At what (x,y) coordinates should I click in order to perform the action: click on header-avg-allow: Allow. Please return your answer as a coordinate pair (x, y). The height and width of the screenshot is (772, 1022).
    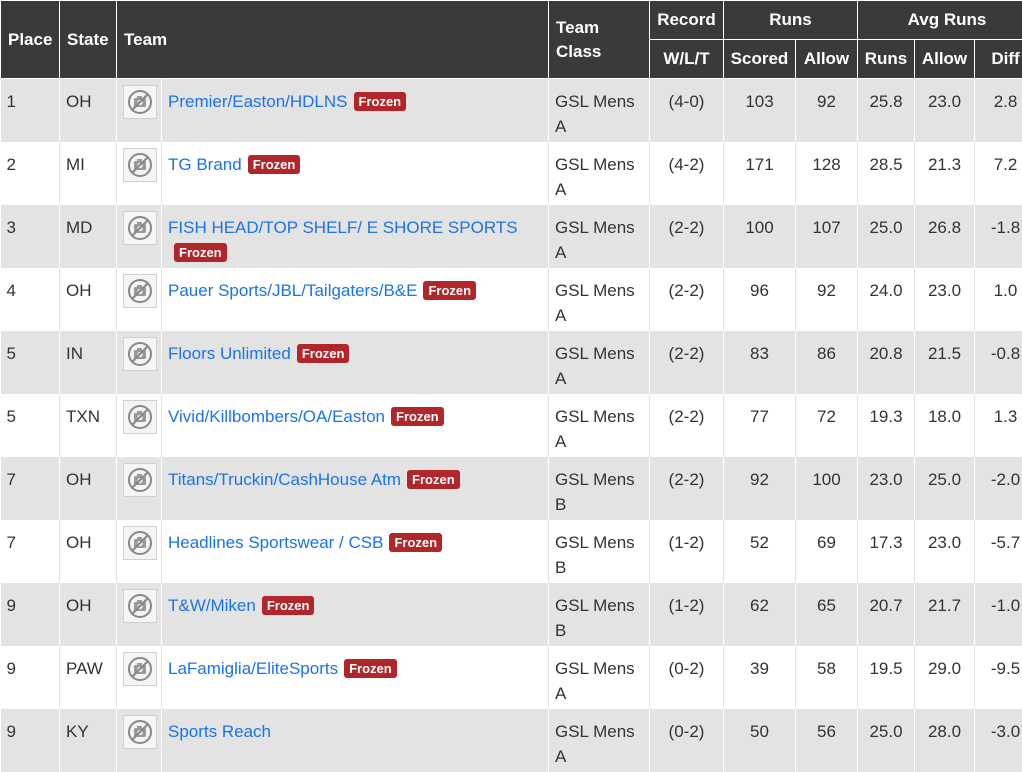
    Looking at the image, I should click on (945, 59).